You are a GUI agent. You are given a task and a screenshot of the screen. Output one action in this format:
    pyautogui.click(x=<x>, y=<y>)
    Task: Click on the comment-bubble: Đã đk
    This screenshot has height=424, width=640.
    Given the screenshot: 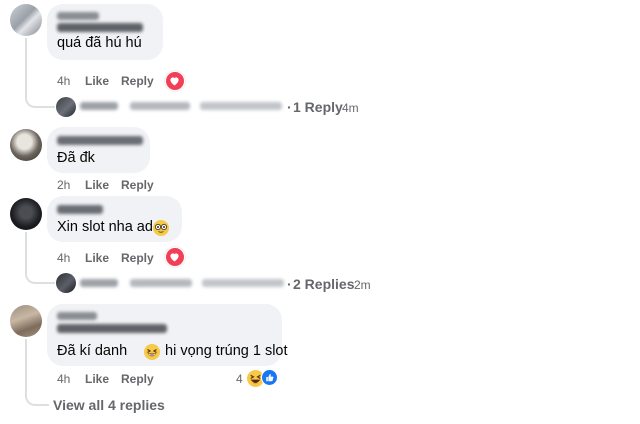 What is the action you would take?
    pyautogui.click(x=98, y=150)
    